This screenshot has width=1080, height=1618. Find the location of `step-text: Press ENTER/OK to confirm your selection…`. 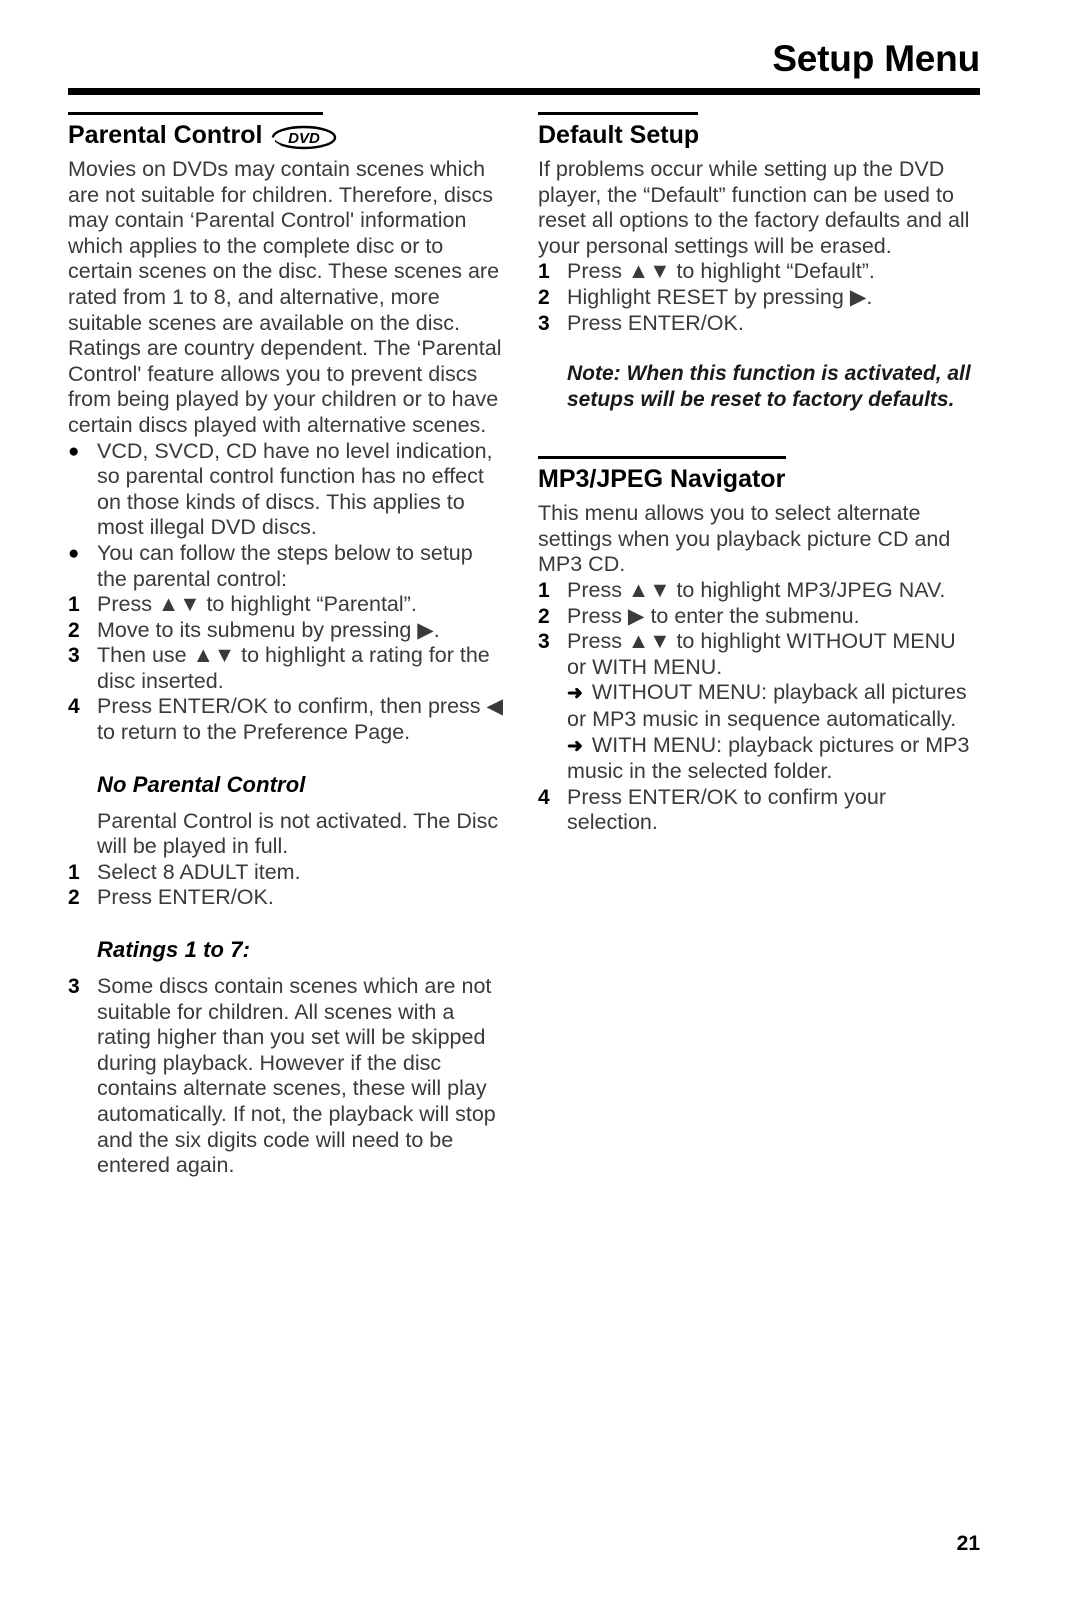

step-text: Press ENTER/OK to confirm your selection… is located at coordinates (726, 809).